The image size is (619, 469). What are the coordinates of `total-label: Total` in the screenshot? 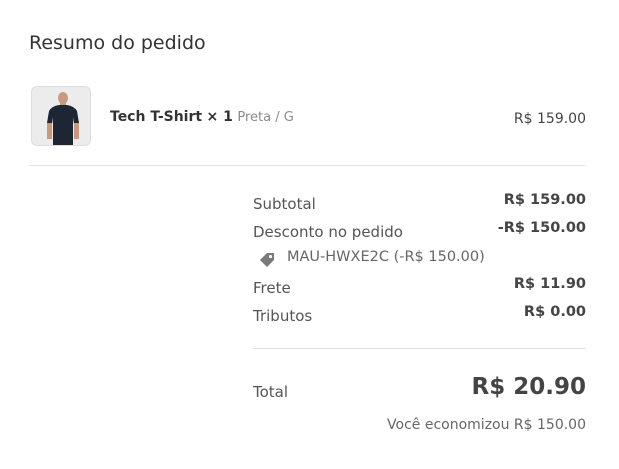 It's located at (271, 392).